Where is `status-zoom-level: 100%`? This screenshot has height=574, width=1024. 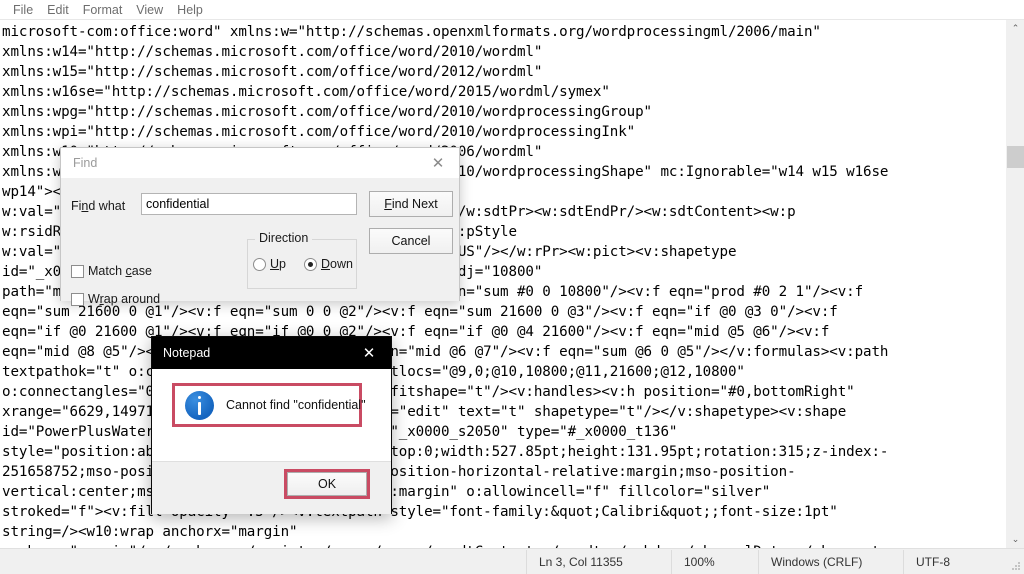
status-zoom-level: 100% is located at coordinates (714, 561).